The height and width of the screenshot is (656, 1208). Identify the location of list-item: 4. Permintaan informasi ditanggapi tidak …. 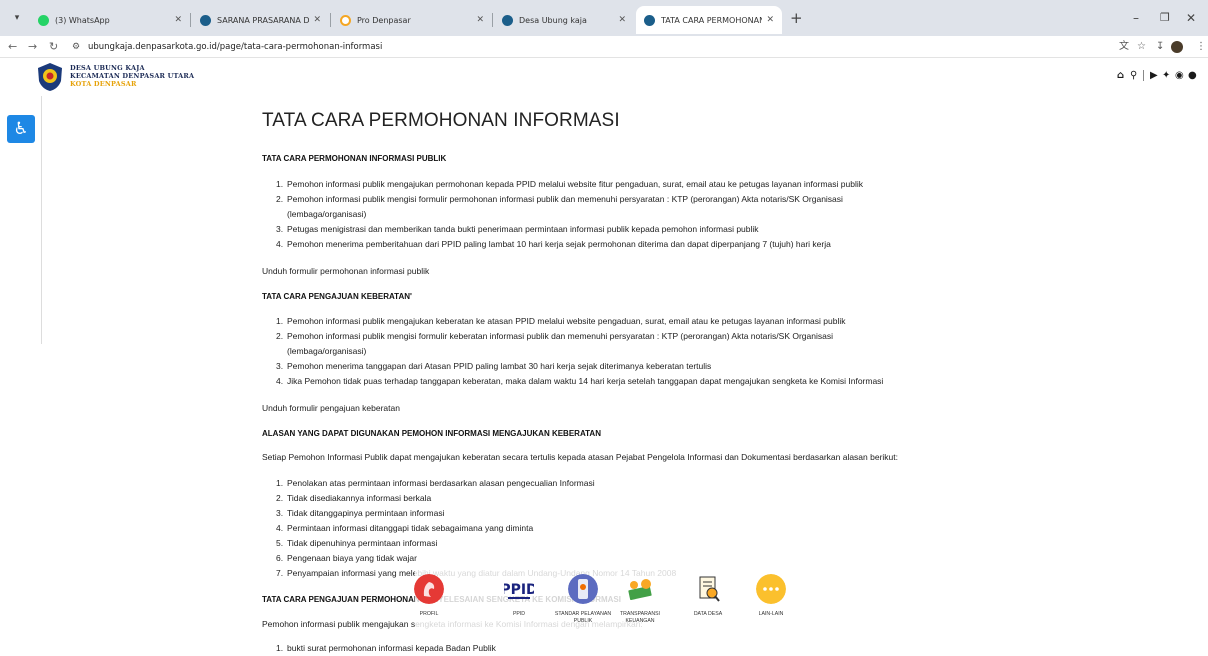
(405, 528).